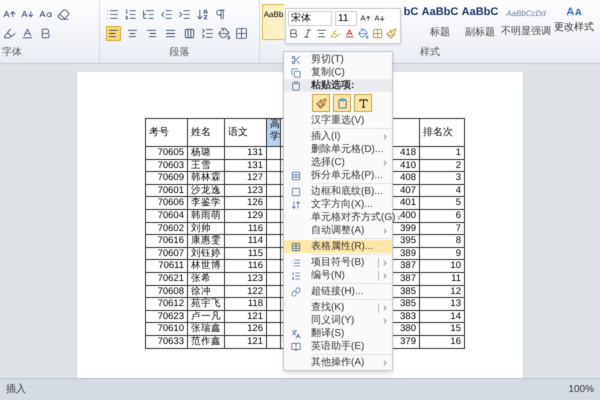  Describe the element at coordinates (180, 53) in the screenshot. I see `group-label: 段落` at that location.